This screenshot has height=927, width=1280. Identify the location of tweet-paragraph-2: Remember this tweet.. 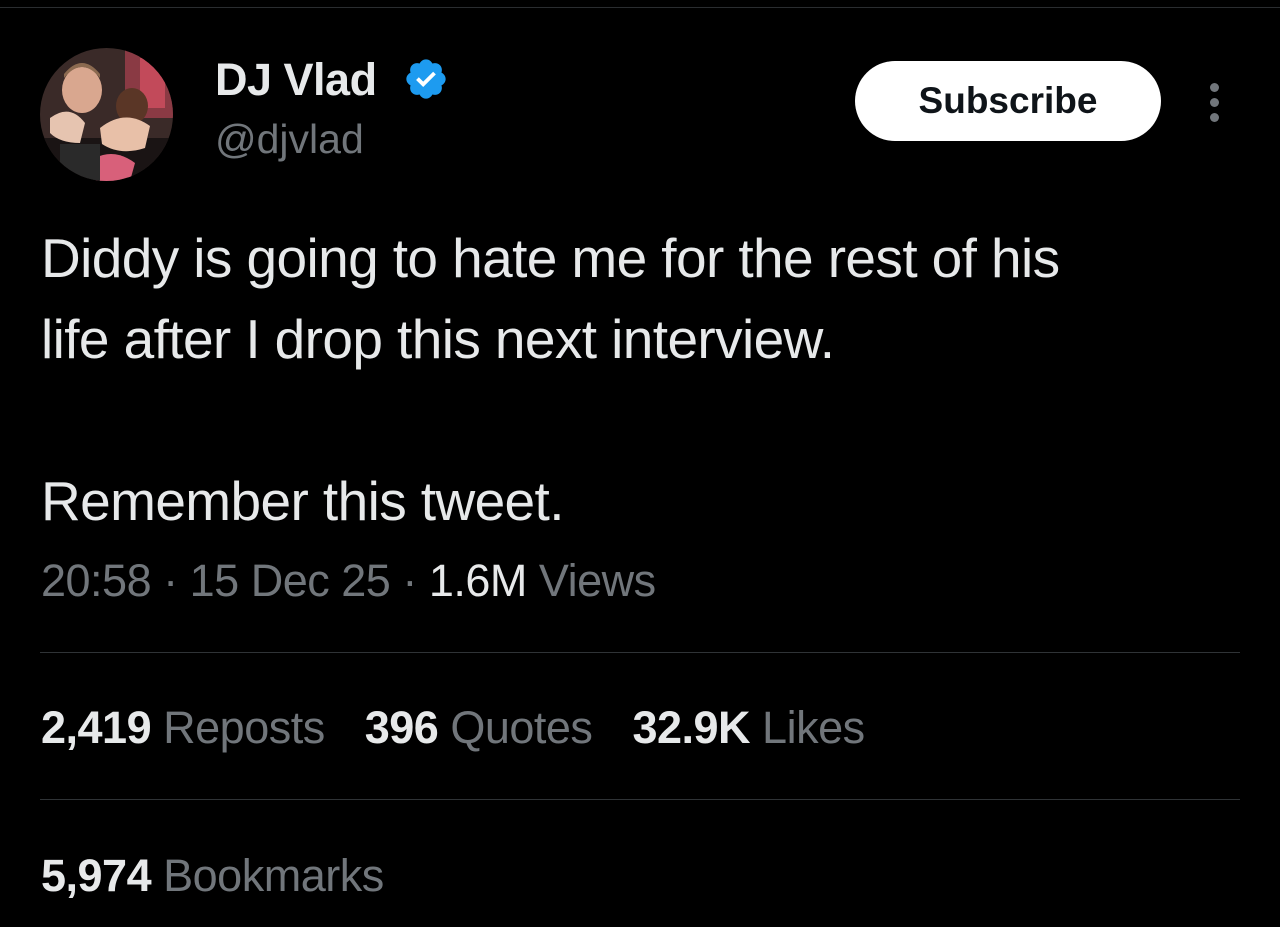
(303, 501).